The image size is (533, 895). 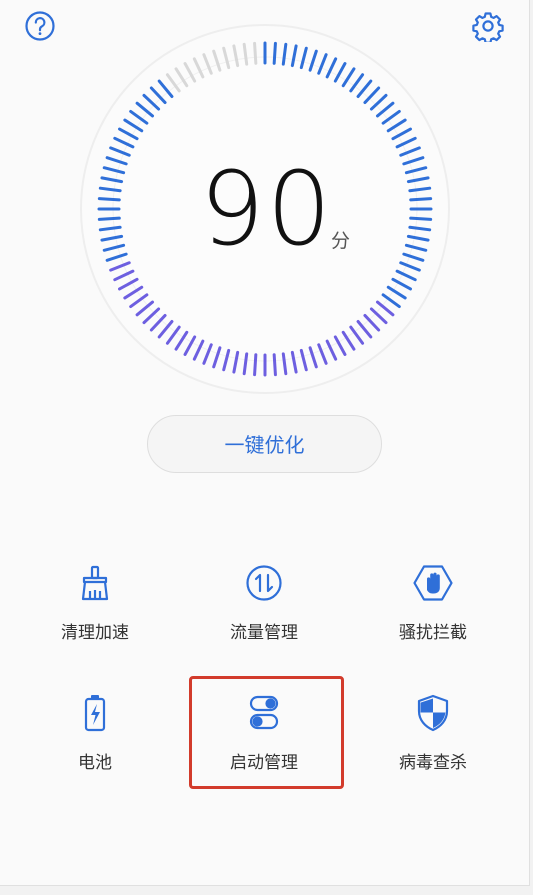 What do you see at coordinates (266, 732) in the screenshot?
I see `highlight-box` at bounding box center [266, 732].